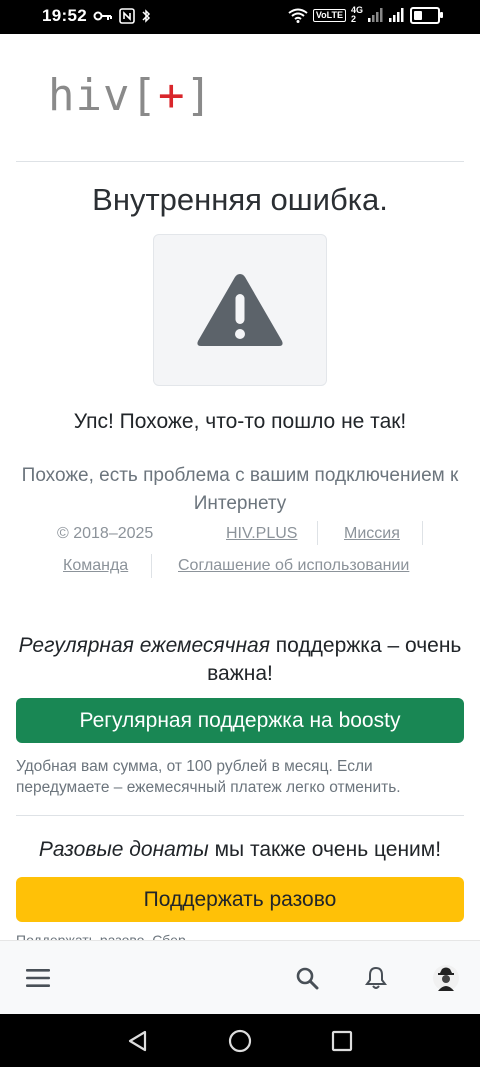 The height and width of the screenshot is (1067, 480). Describe the element at coordinates (105, 533) in the screenshot. I see `copyright: © 2018–2025` at that location.